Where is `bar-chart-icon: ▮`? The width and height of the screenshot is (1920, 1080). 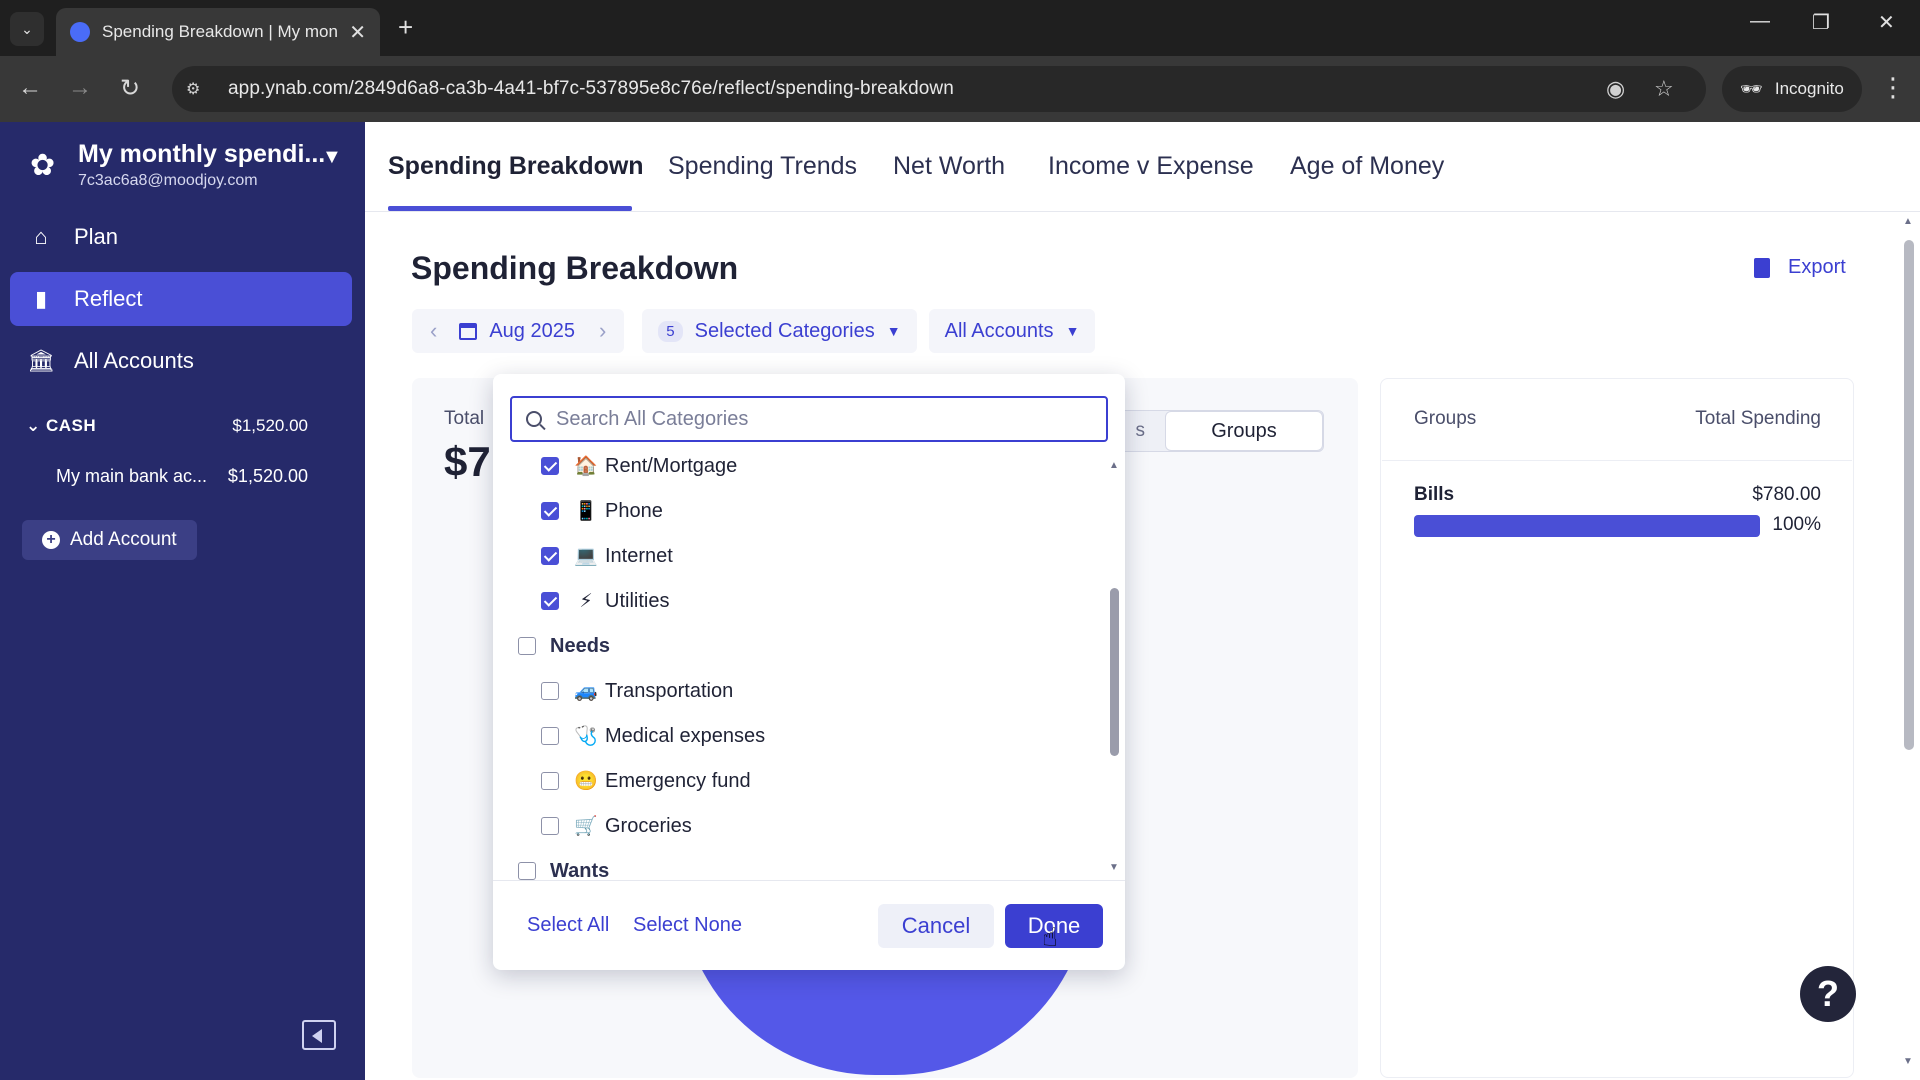 bar-chart-icon: ▮ is located at coordinates (41, 298).